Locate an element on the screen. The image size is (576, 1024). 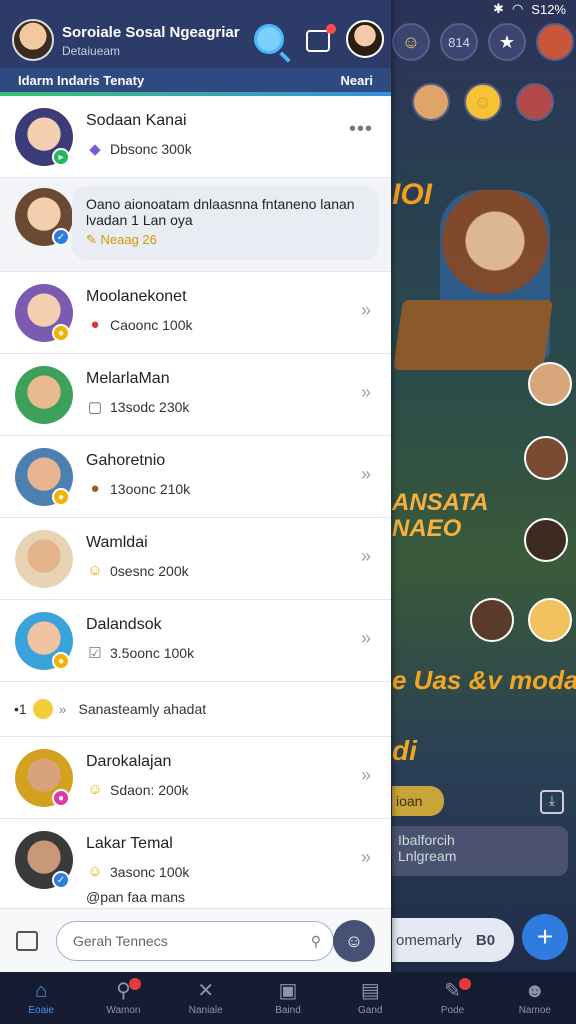
filter-action: Neari is located at coordinates (356, 80).